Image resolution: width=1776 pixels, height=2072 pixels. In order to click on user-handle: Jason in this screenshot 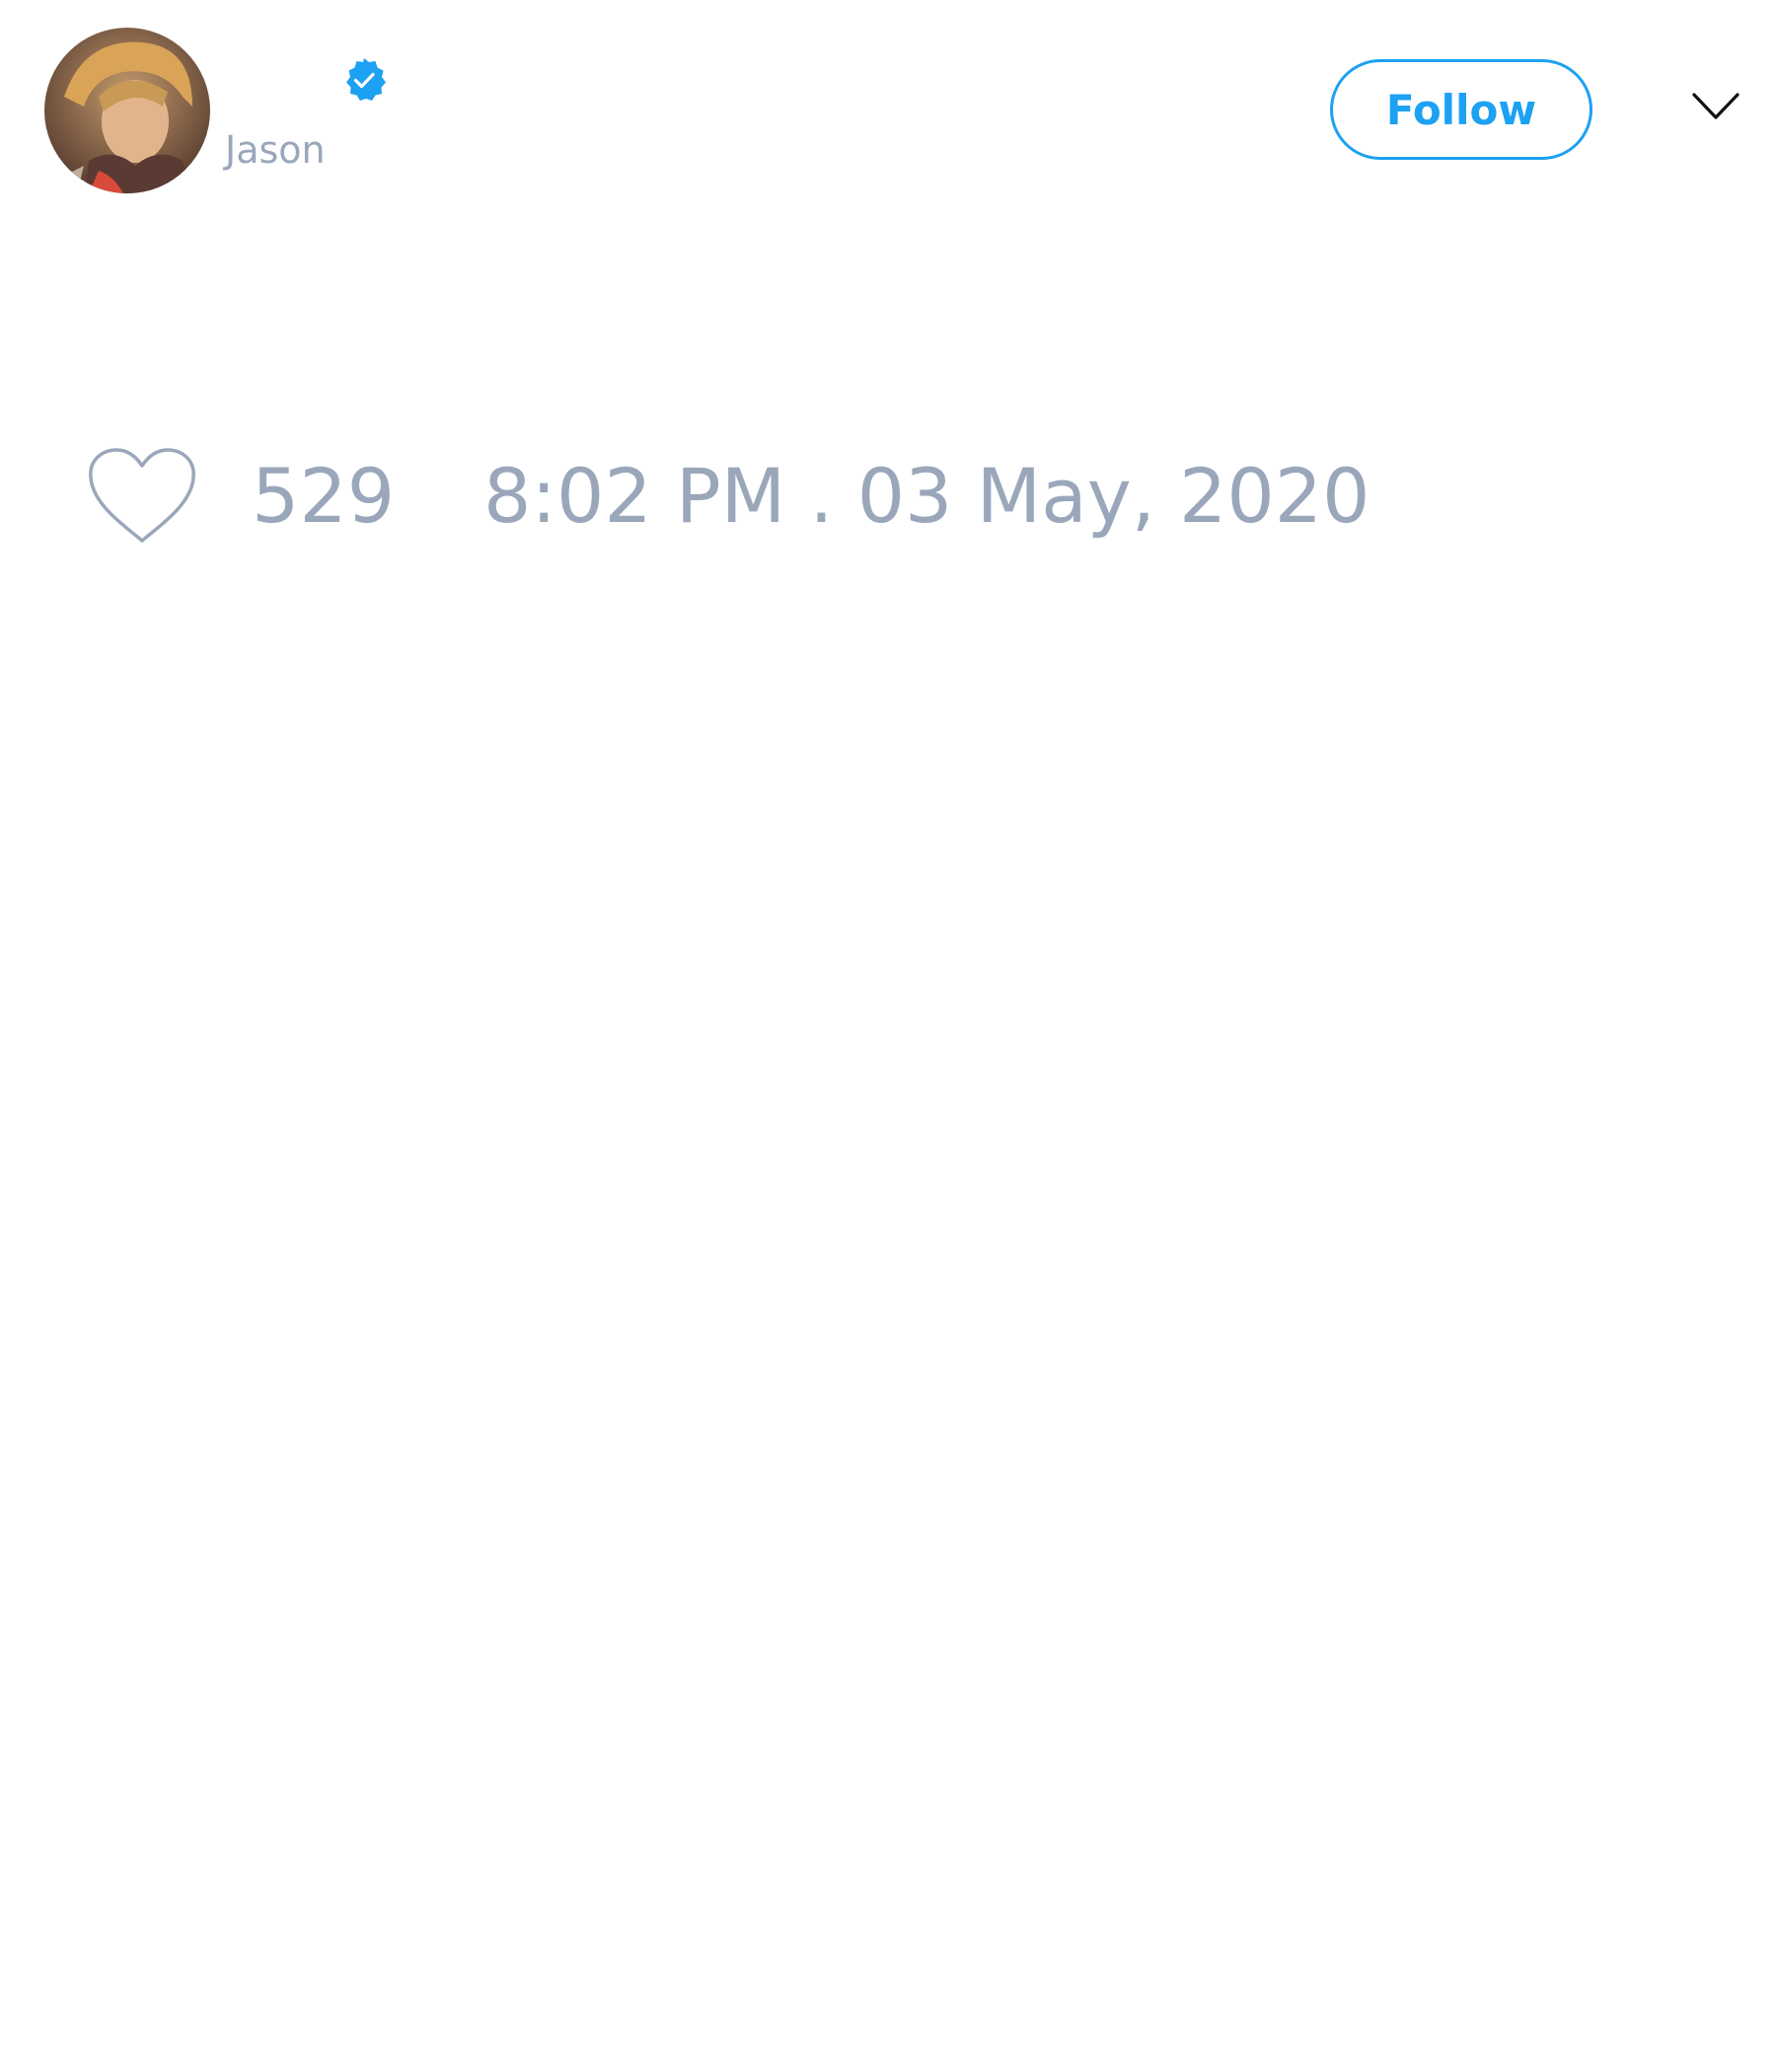, I will do `click(275, 150)`.